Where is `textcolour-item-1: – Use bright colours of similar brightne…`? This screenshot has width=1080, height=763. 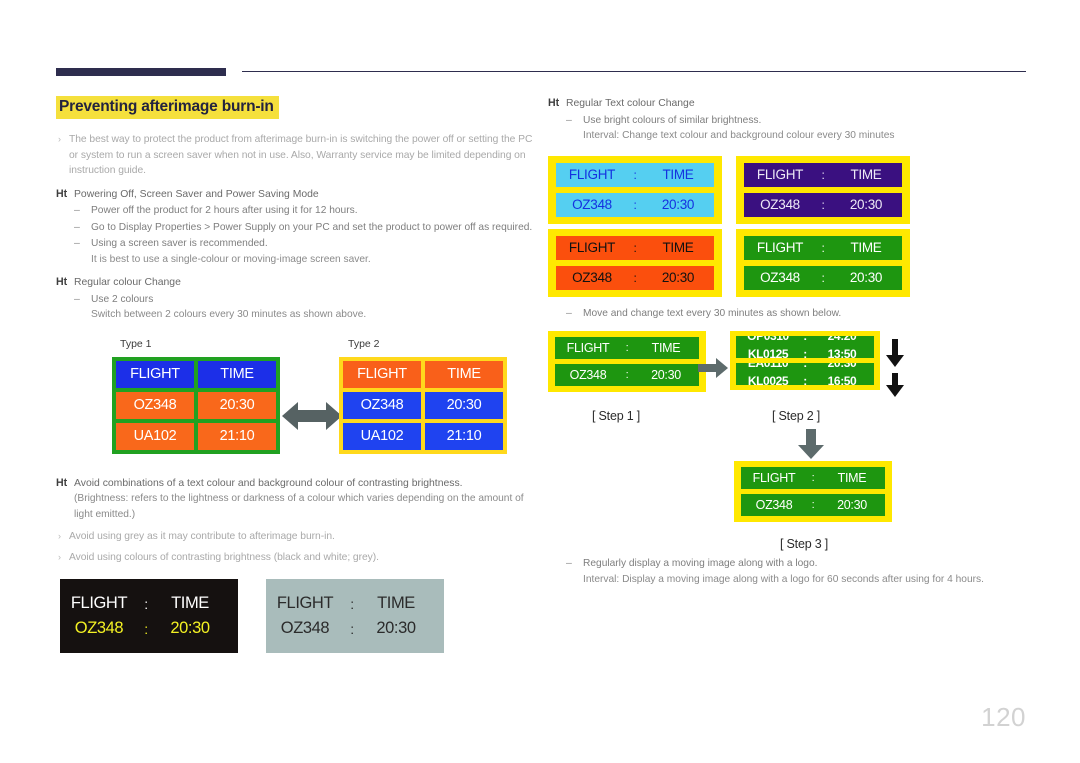 textcolour-item-1: – Use bright colours of similar brightne… is located at coordinates (788, 121).